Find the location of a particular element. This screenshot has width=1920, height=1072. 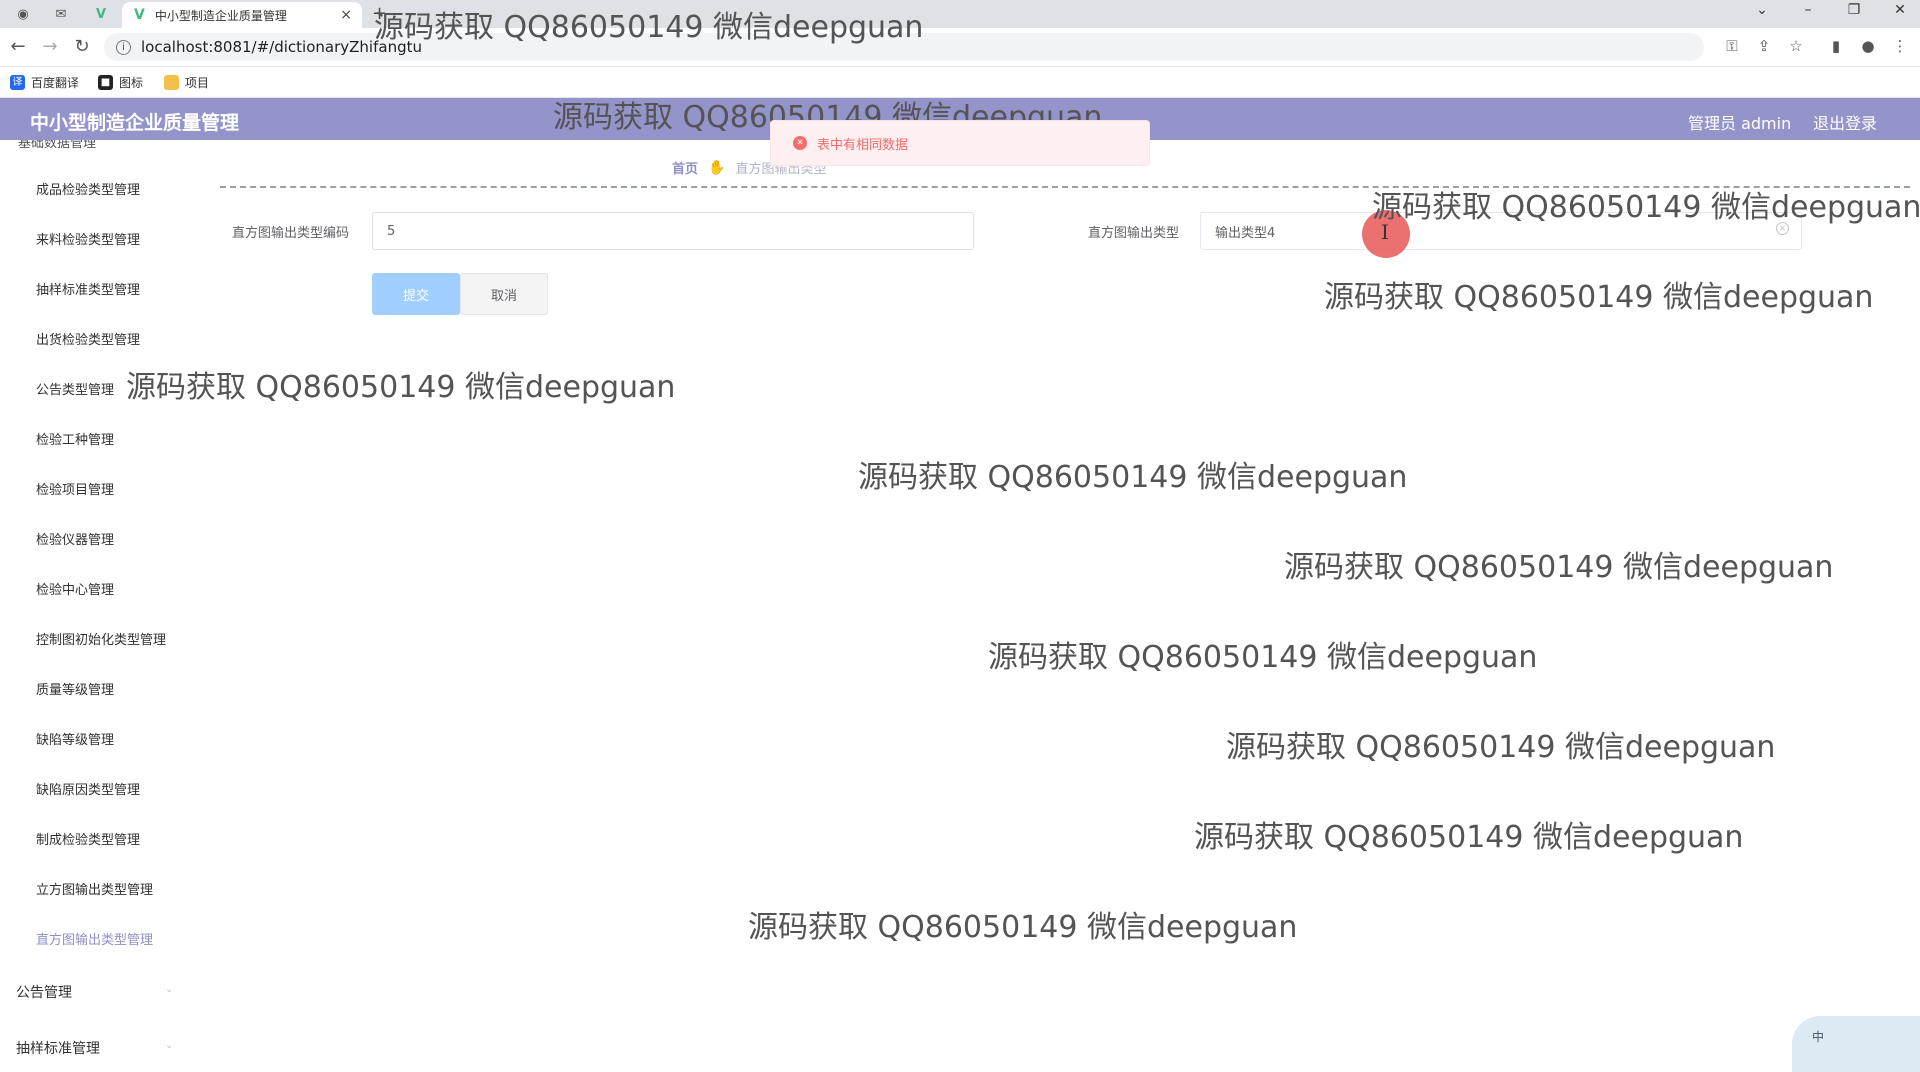

share-icon: ⇪ is located at coordinates (1764, 46).